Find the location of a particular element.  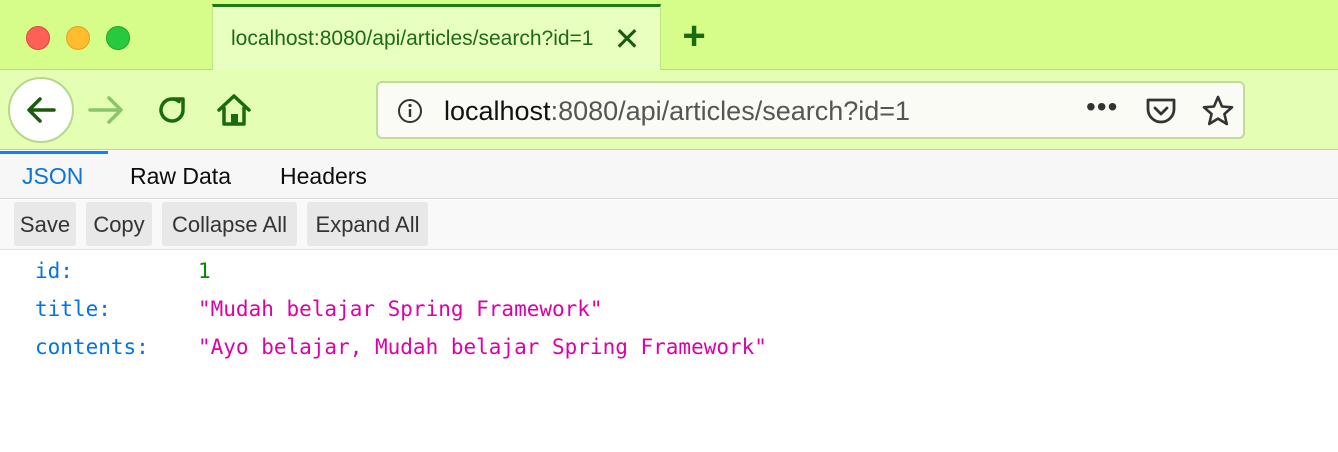

json-value: 1 is located at coordinates (204, 271).